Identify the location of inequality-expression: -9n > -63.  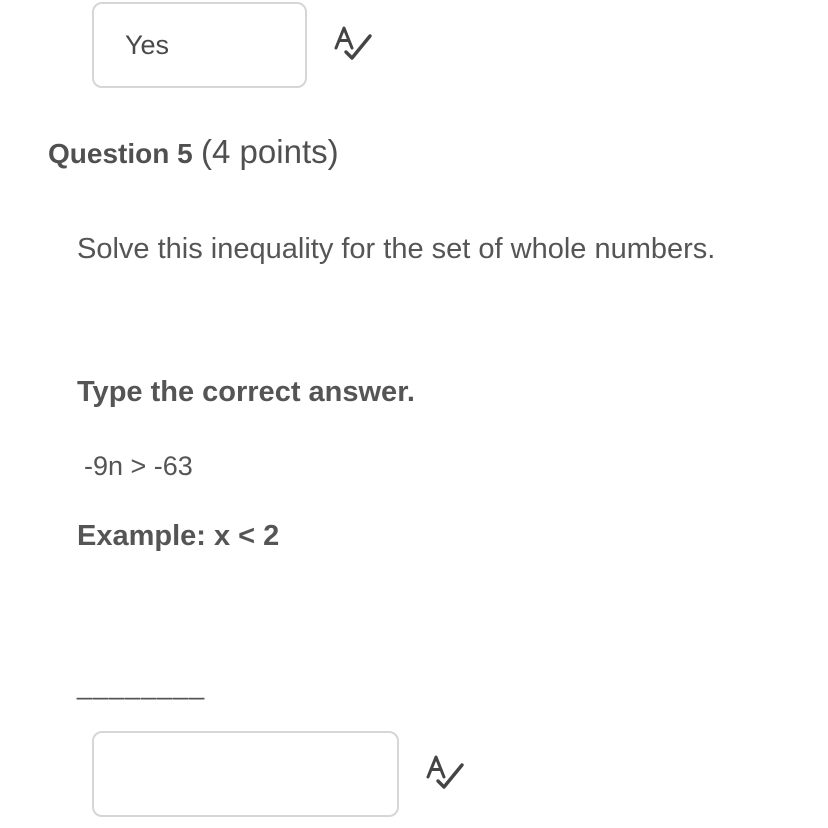
(138, 466).